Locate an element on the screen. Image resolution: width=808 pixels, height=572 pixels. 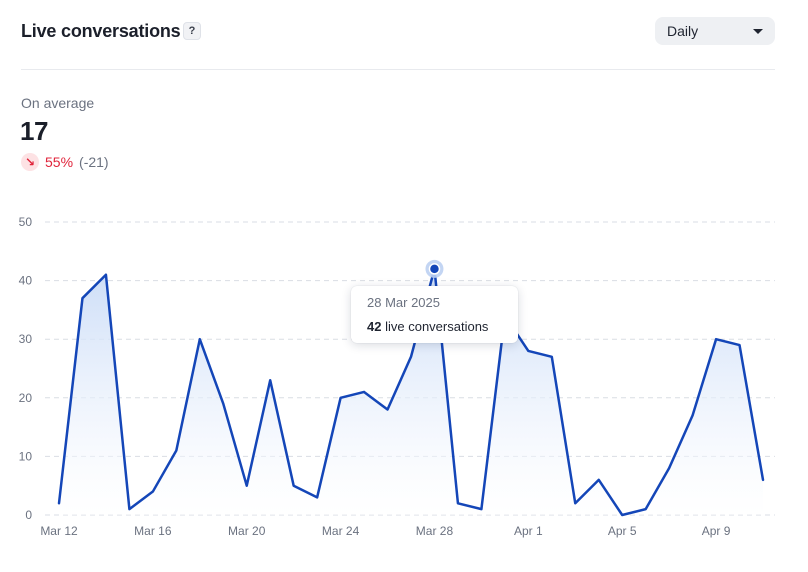
x-tick-label: Mar 12 is located at coordinates (59, 531).